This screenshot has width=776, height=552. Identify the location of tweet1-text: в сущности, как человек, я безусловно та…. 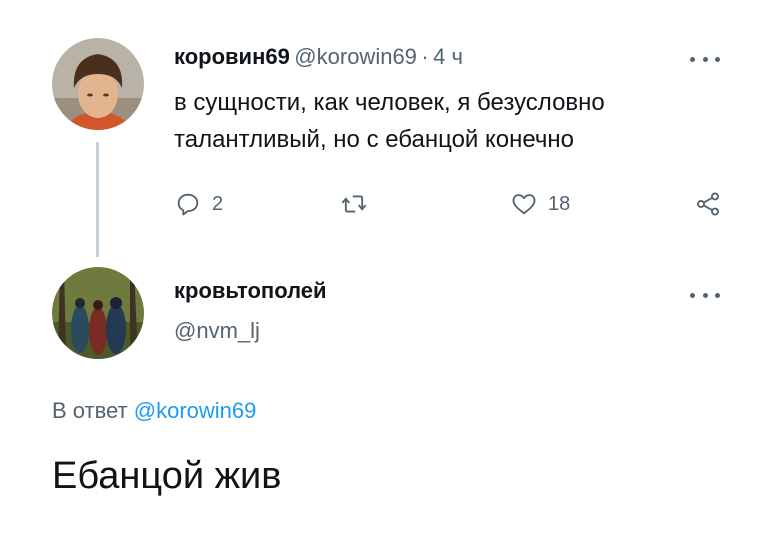
(389, 121).